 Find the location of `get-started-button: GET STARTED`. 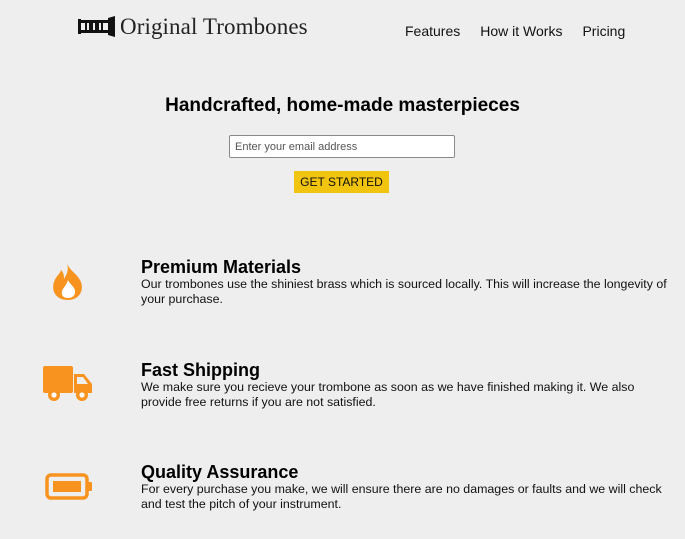

get-started-button: GET STARTED is located at coordinates (341, 182).